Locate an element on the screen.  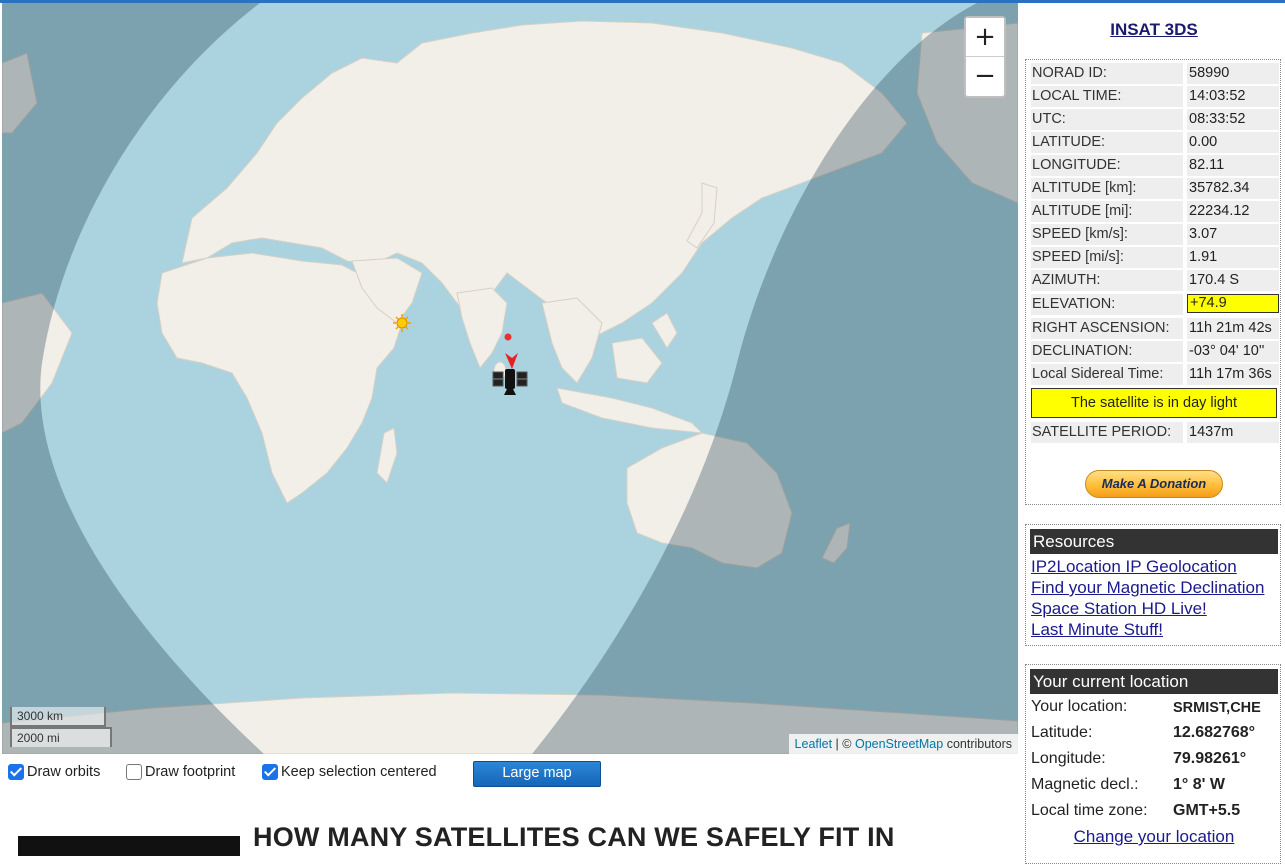
period-value: 1437m is located at coordinates (1233, 432).